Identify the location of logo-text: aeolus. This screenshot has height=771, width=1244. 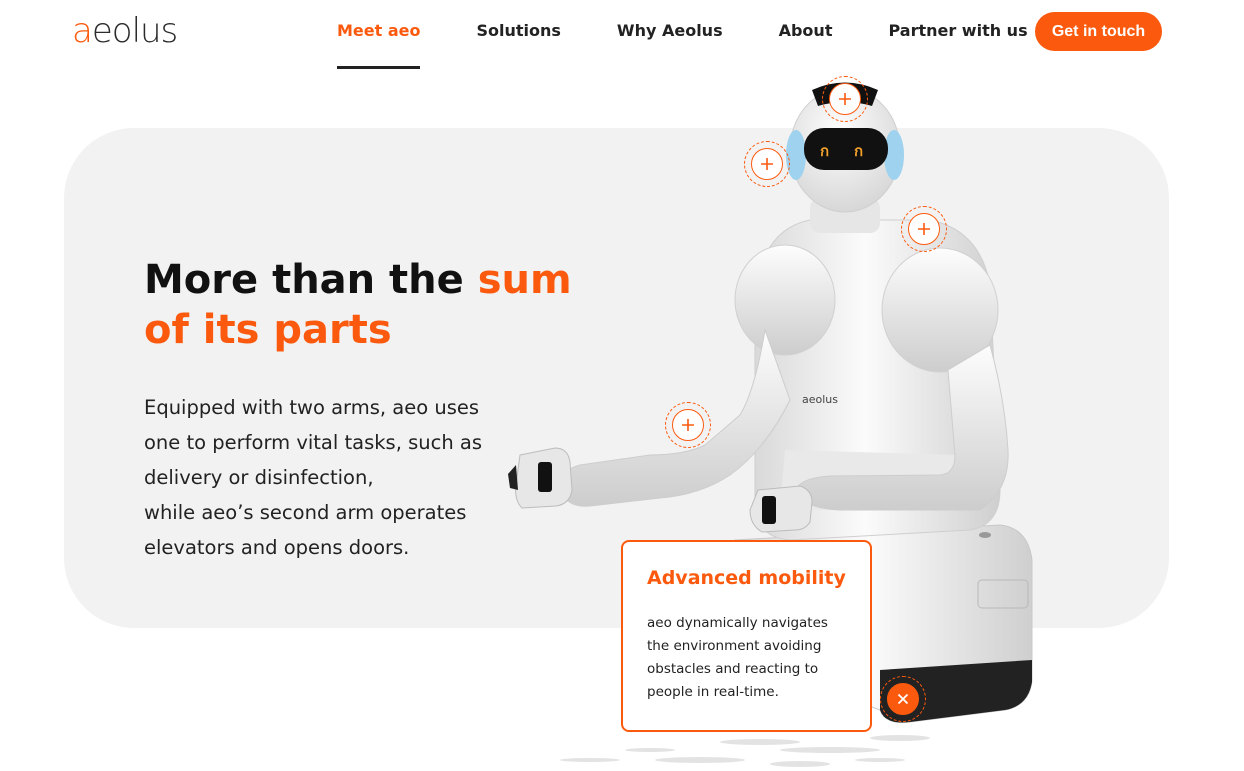
(125, 31).